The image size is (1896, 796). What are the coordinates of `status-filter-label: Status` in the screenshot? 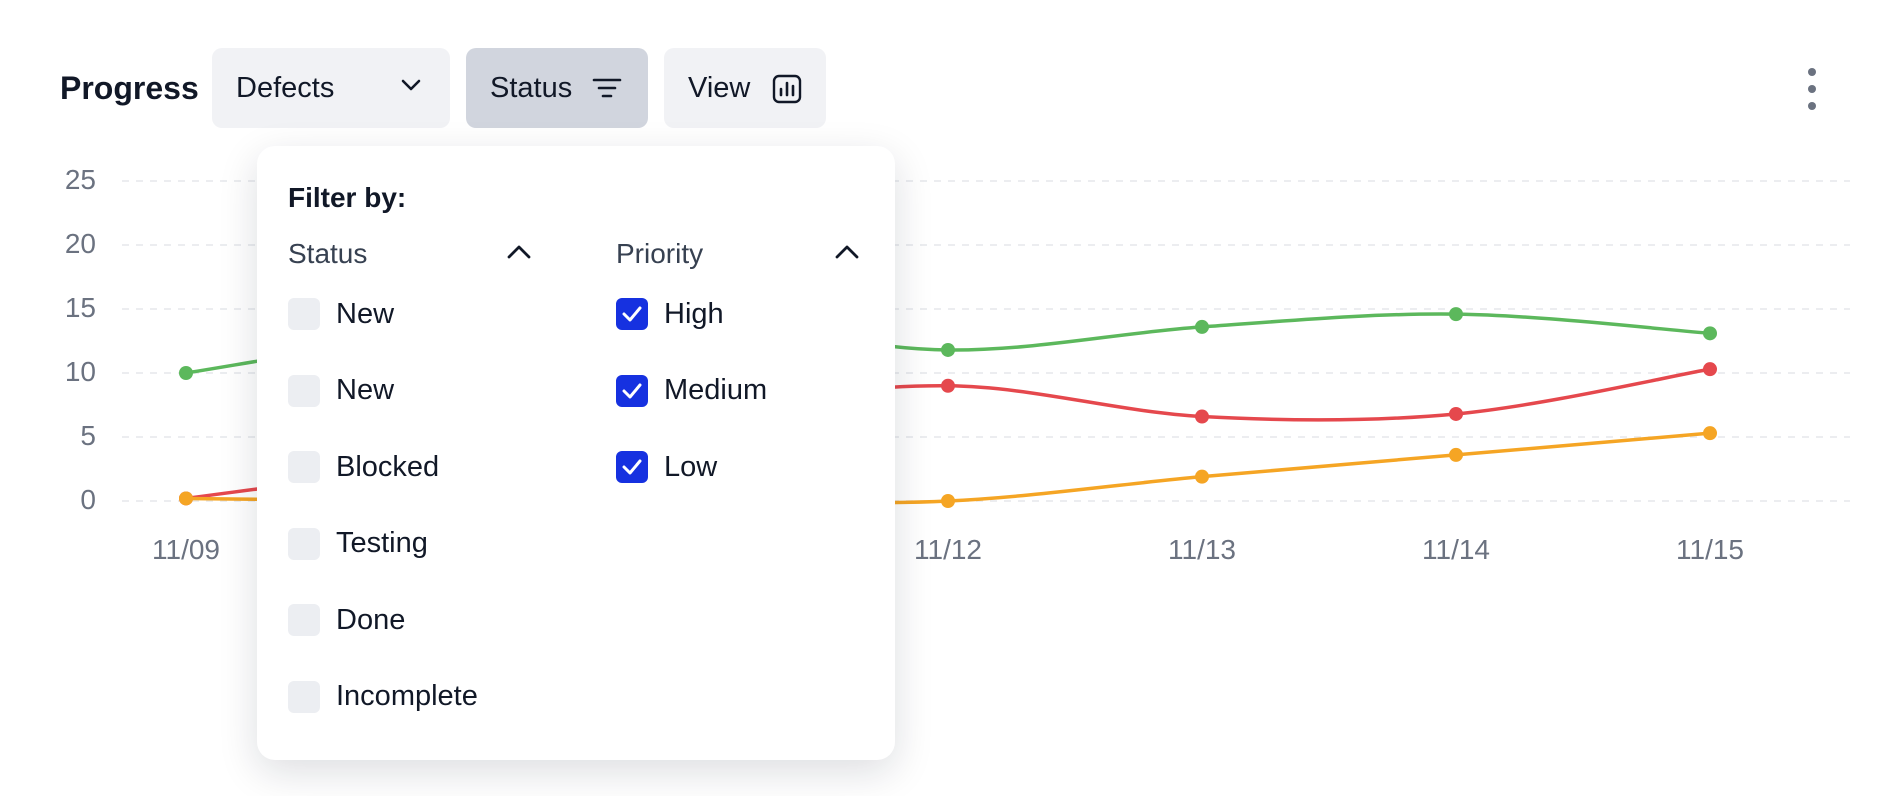 It's located at (531, 87).